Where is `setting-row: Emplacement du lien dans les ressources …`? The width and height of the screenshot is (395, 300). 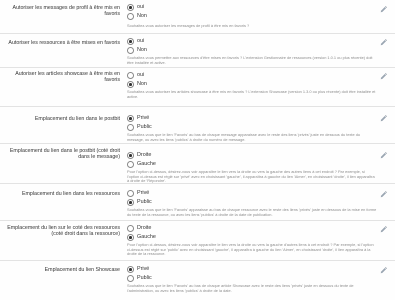
setting-row: Emplacement du lien dans les ressources … is located at coordinates (197, 202).